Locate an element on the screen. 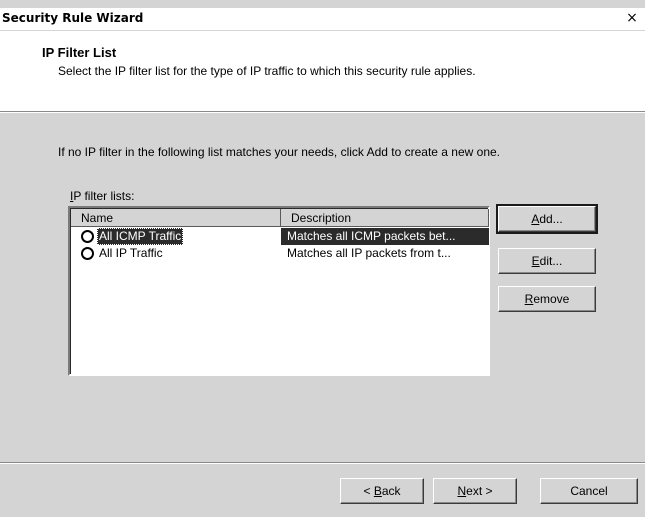  cancel-button: Cancel is located at coordinates (589, 491).